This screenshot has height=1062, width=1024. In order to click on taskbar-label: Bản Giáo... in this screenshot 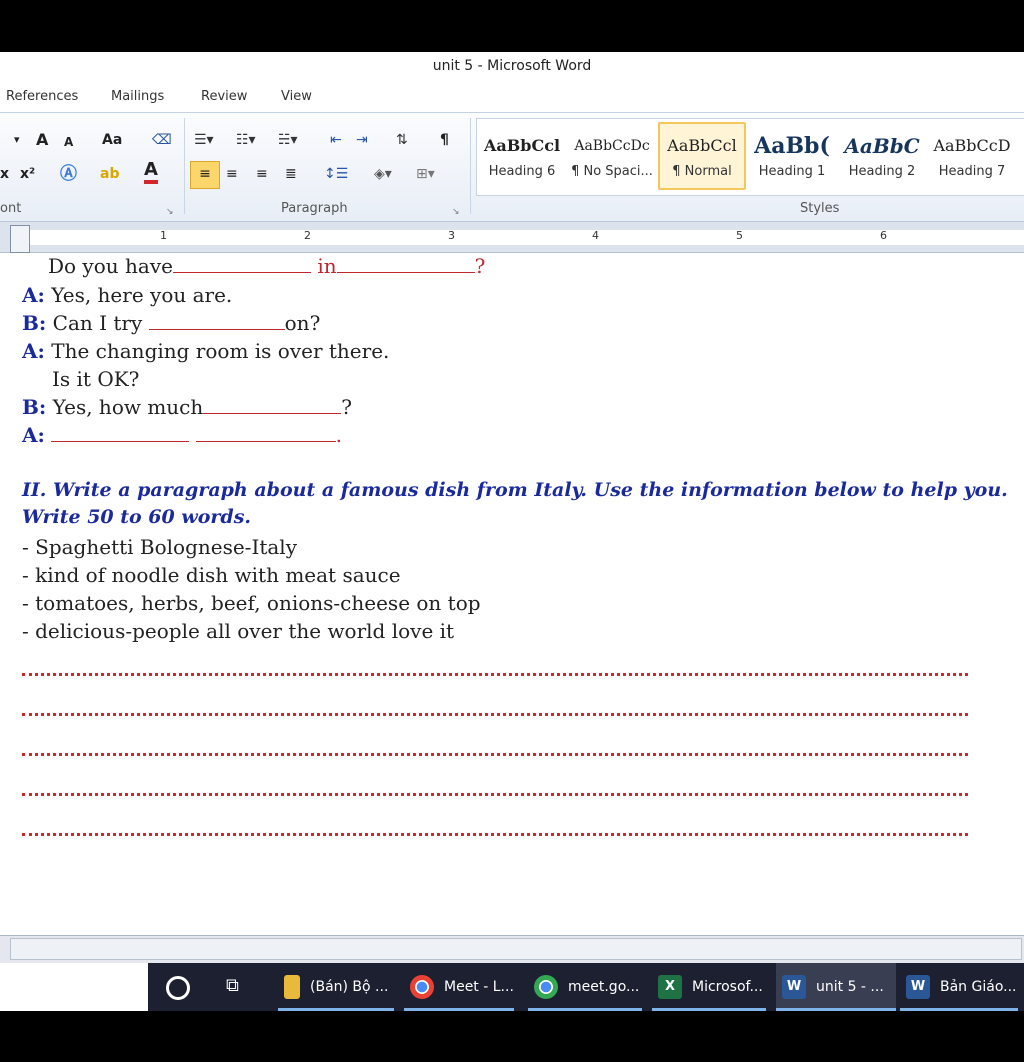, I will do `click(978, 987)`.